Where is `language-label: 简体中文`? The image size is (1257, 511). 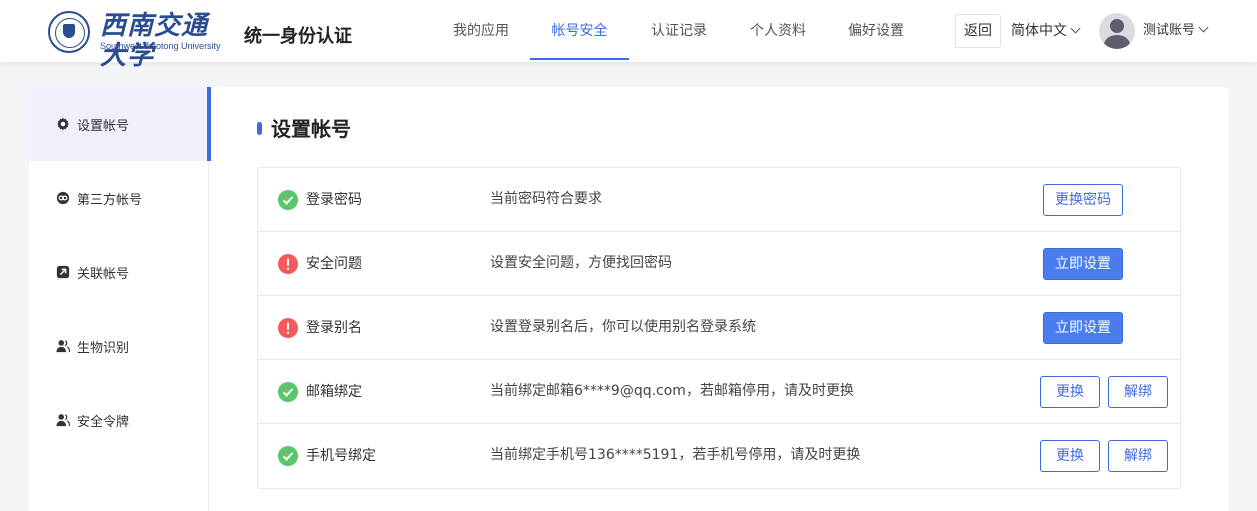
language-label: 简体中文 is located at coordinates (1039, 31).